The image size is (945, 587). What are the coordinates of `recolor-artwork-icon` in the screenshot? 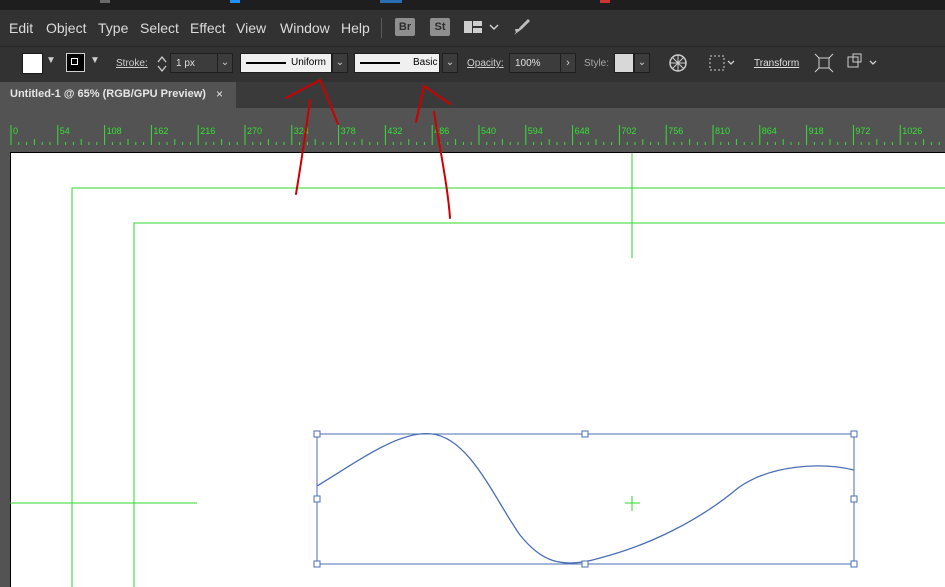 It's located at (678, 63).